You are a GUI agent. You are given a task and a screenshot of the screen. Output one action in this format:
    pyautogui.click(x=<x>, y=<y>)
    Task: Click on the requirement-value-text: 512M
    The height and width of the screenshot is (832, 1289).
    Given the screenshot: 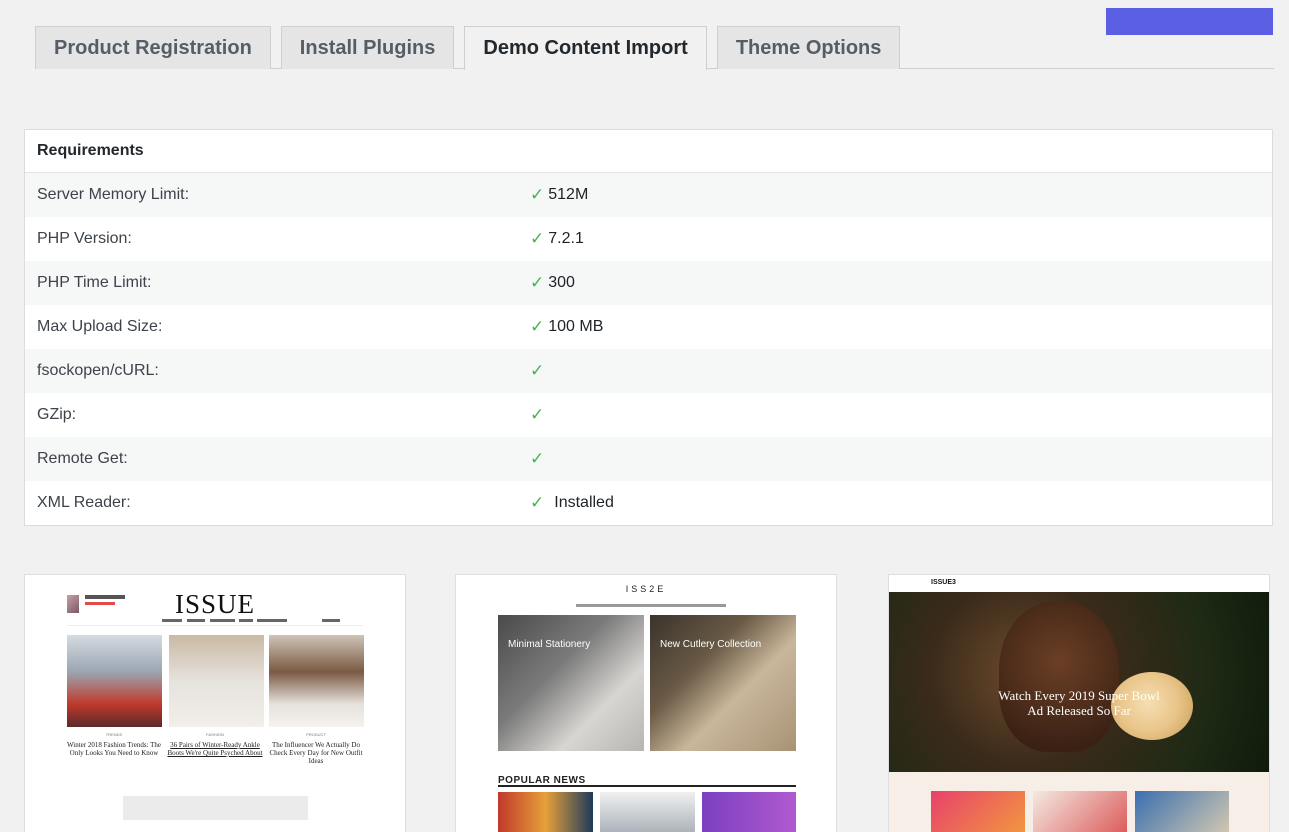 What is the action you would take?
    pyautogui.click(x=568, y=194)
    